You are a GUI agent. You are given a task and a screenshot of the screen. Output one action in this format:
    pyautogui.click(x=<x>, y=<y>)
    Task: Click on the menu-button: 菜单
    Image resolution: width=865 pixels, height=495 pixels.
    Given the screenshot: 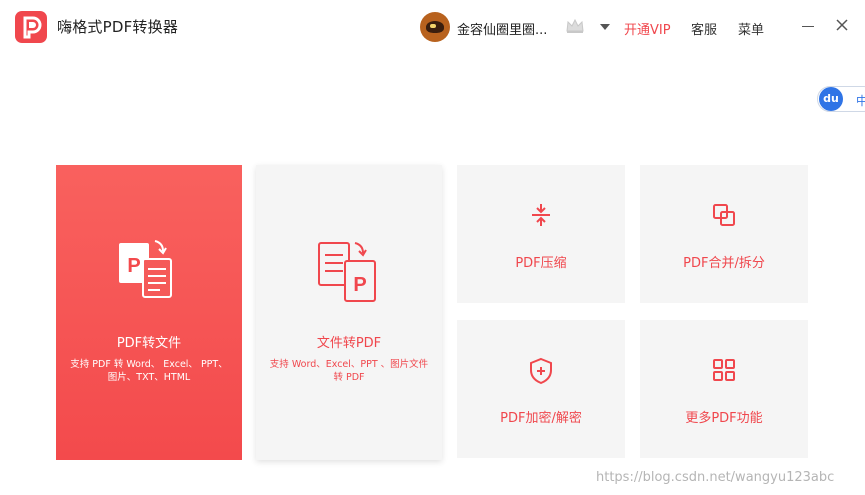 What is the action you would take?
    pyautogui.click(x=751, y=28)
    